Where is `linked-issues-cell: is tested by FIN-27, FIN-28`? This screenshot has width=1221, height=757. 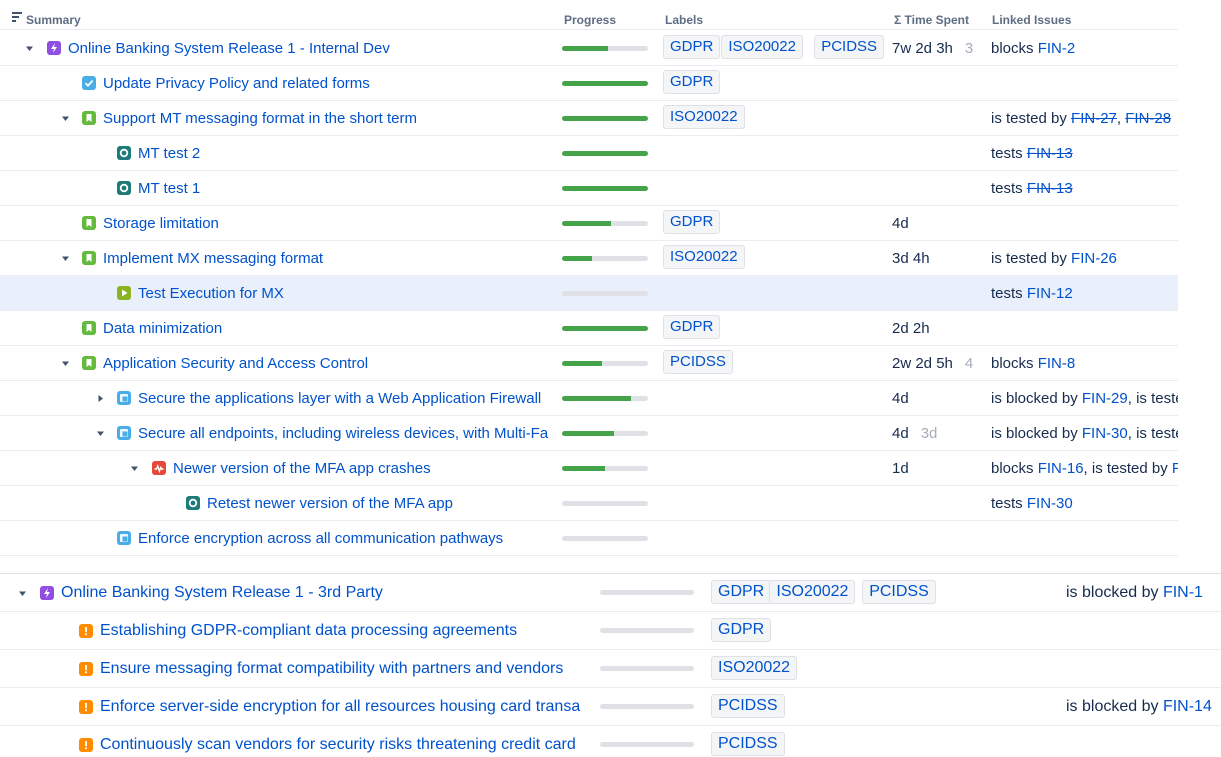 linked-issues-cell: is tested by FIN-27, FIN-28 is located at coordinates (1084, 118).